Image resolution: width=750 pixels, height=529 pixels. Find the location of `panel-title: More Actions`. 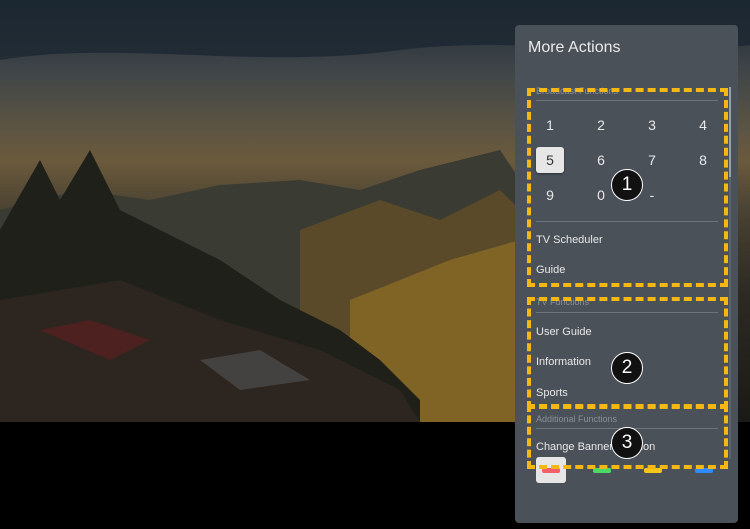

panel-title: More Actions is located at coordinates (574, 47).